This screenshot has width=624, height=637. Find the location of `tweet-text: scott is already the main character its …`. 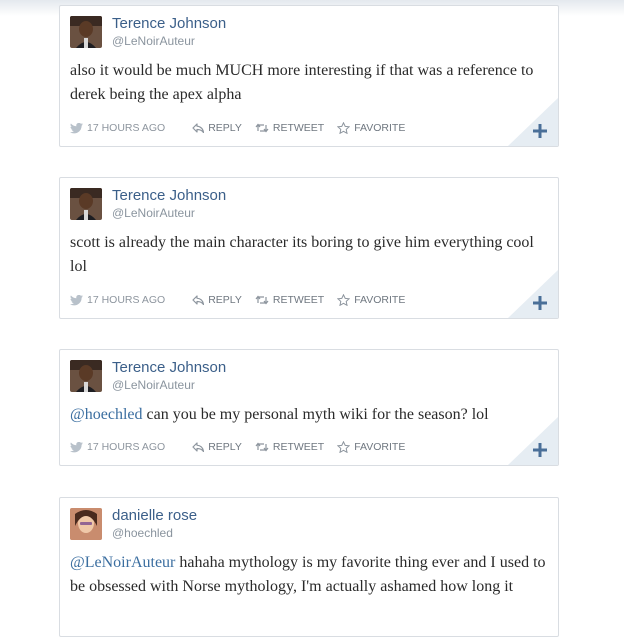

tweet-text: scott is already the main character its … is located at coordinates (302, 254).